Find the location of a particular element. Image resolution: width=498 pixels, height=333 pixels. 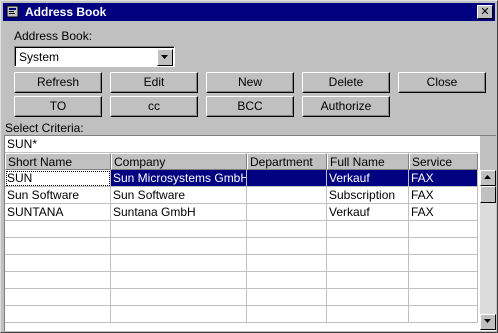

address-book-select: System is located at coordinates (94, 56).